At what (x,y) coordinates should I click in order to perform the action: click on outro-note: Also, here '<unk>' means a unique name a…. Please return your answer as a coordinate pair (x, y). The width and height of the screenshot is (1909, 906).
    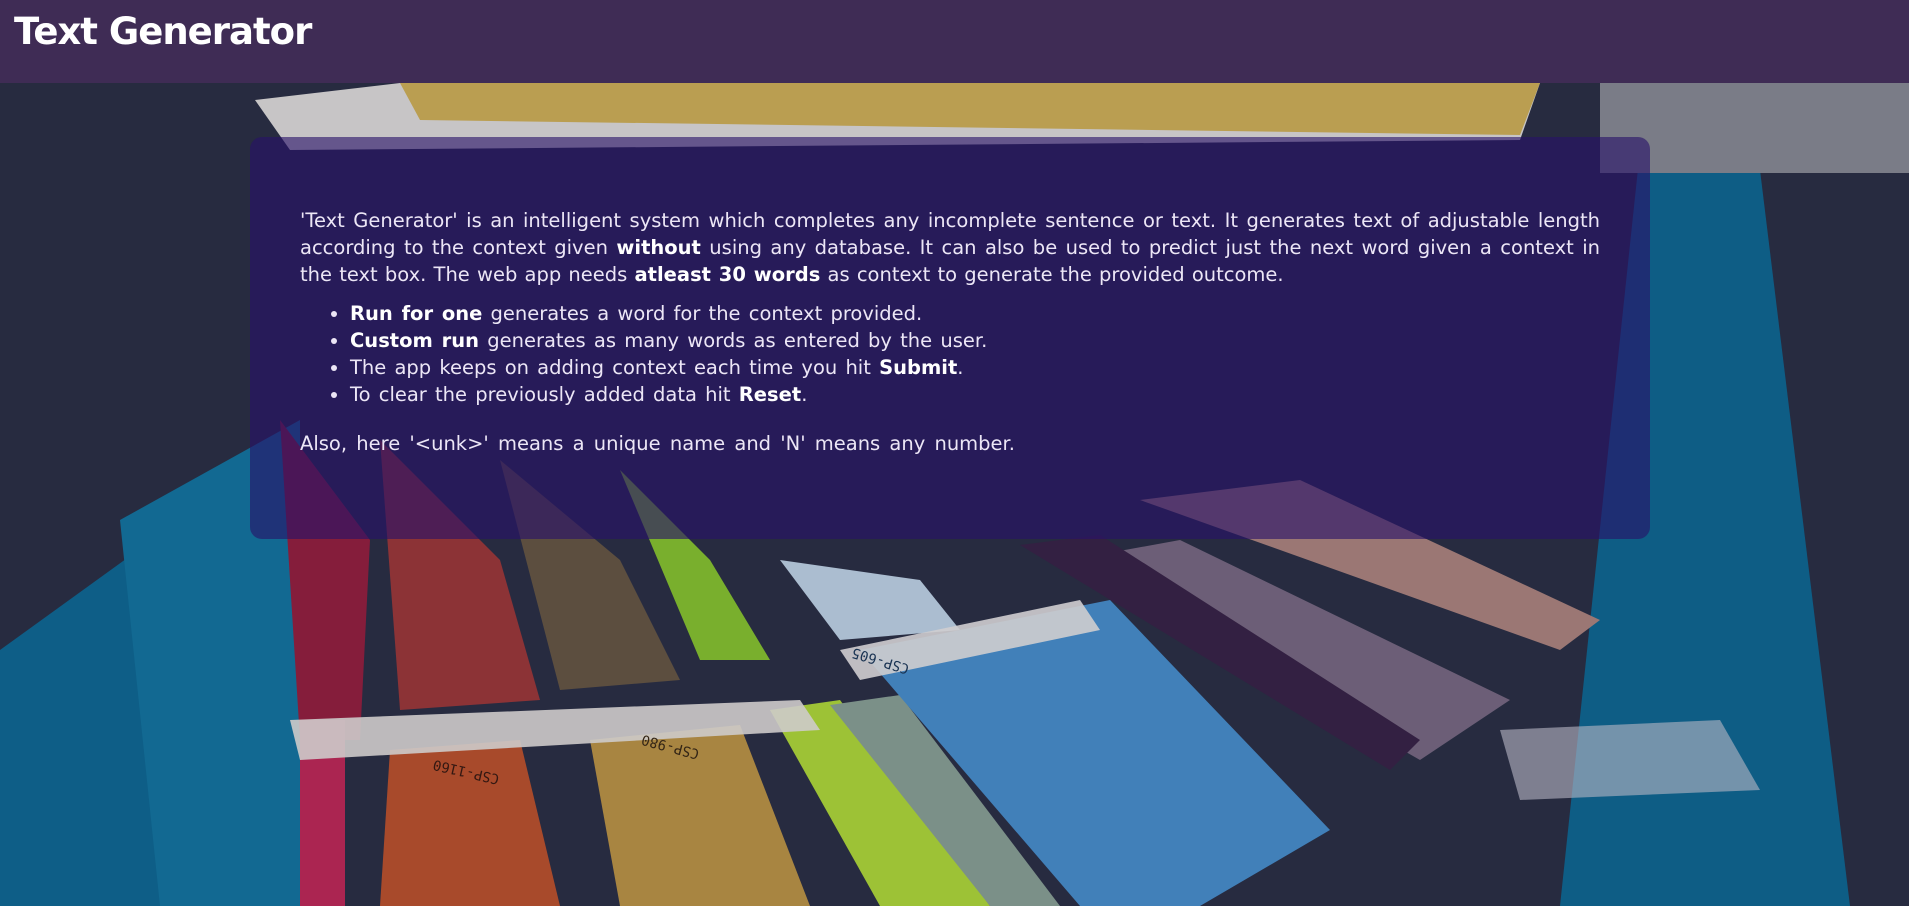
    Looking at the image, I should click on (657, 443).